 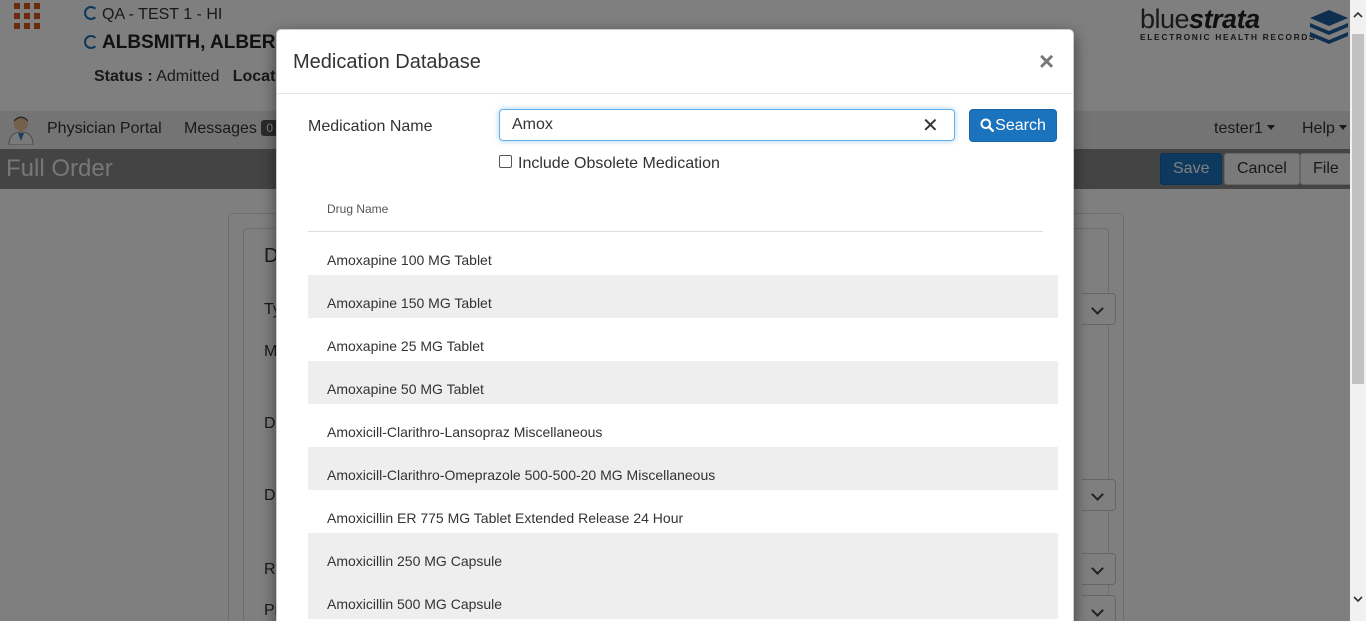 What do you see at coordinates (1358, 209) in the screenshot?
I see `scrollbar-thumb` at bounding box center [1358, 209].